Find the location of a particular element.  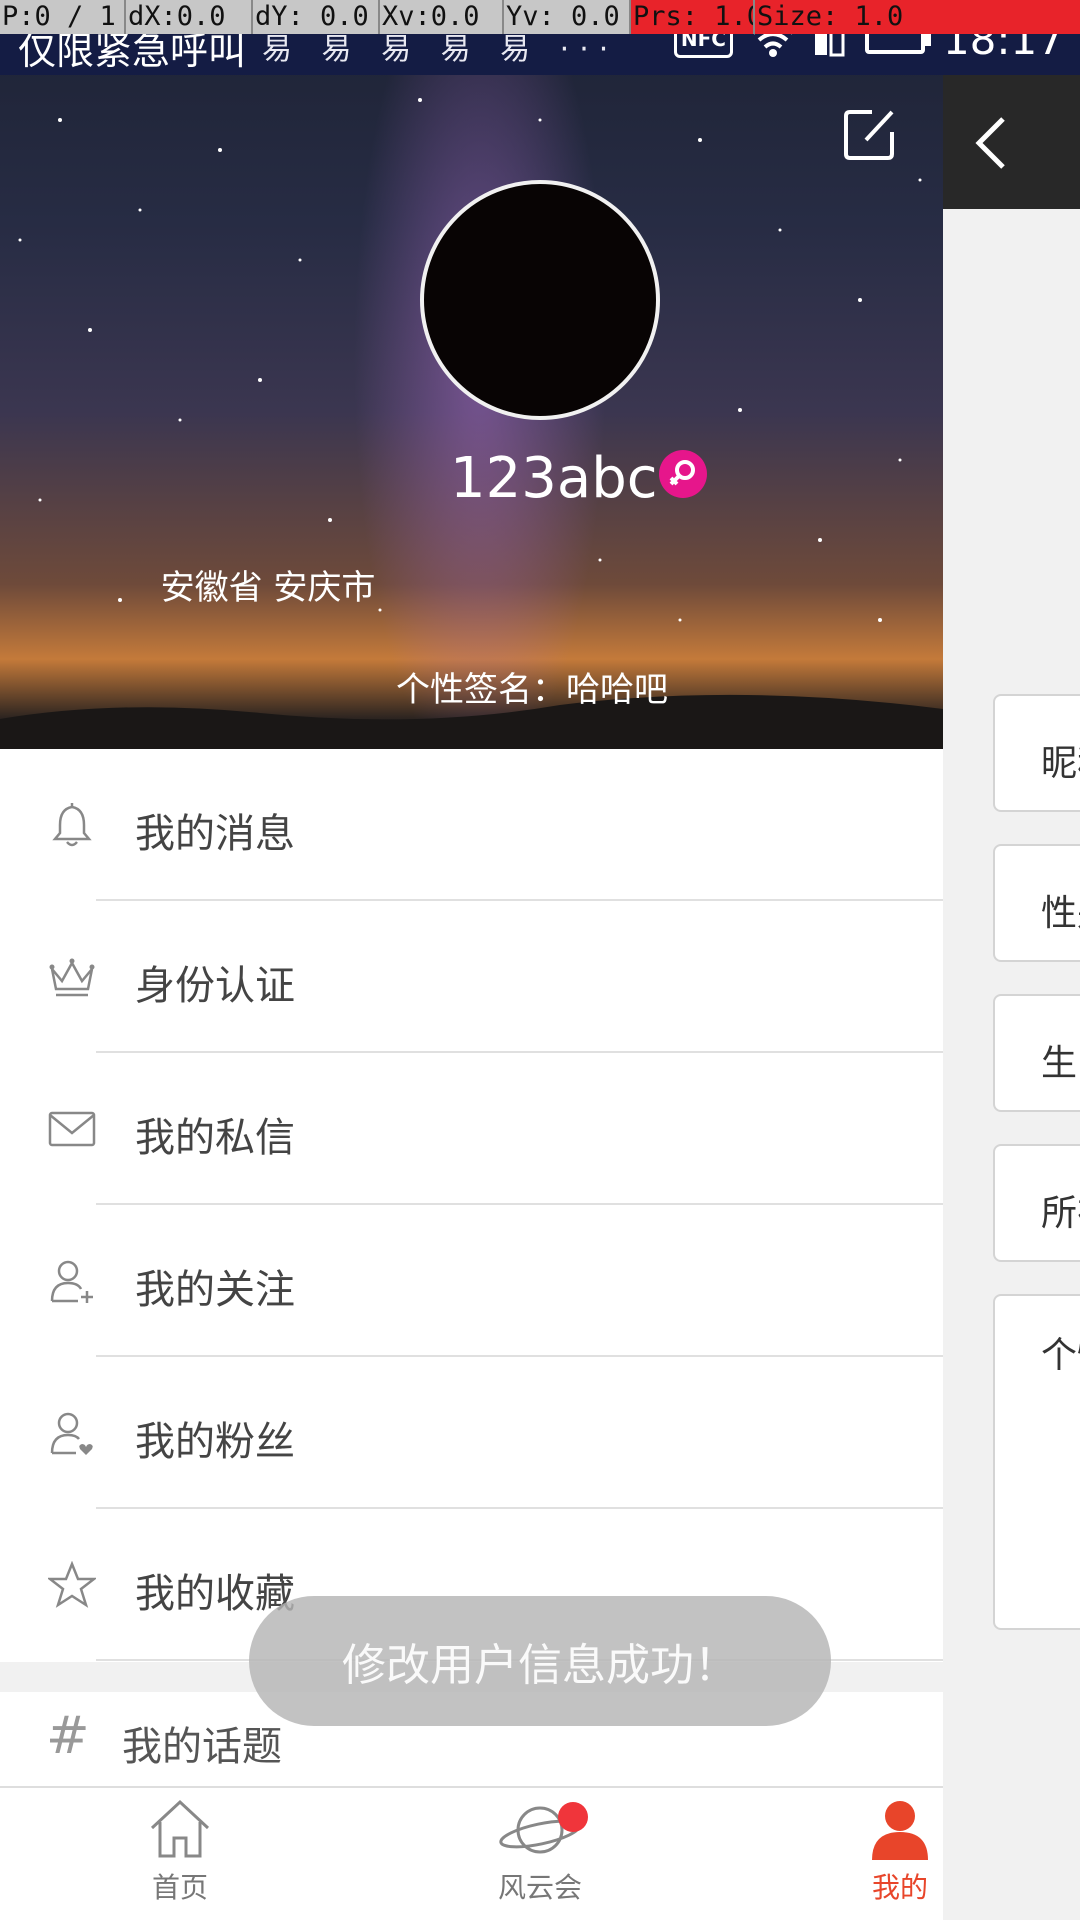

debug-prs: Prs: 1.0 is located at coordinates (691, 17).